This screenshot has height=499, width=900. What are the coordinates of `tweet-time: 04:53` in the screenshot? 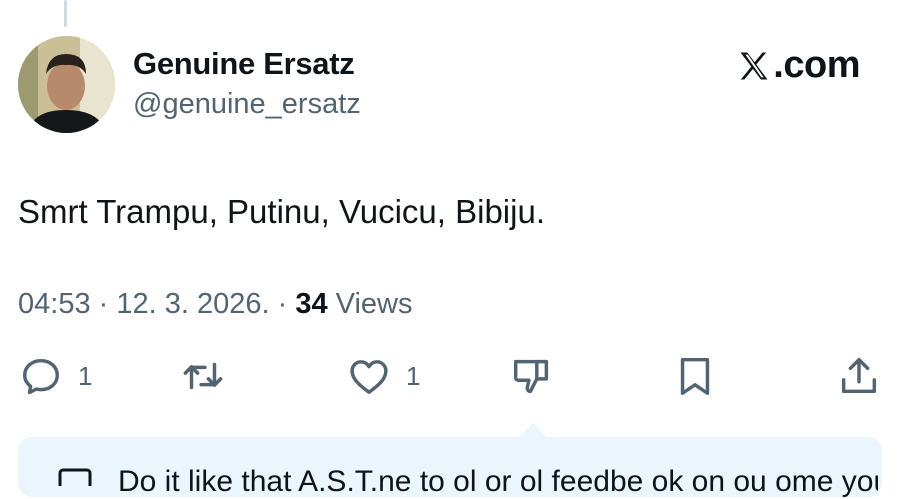 It's located at (54, 304).